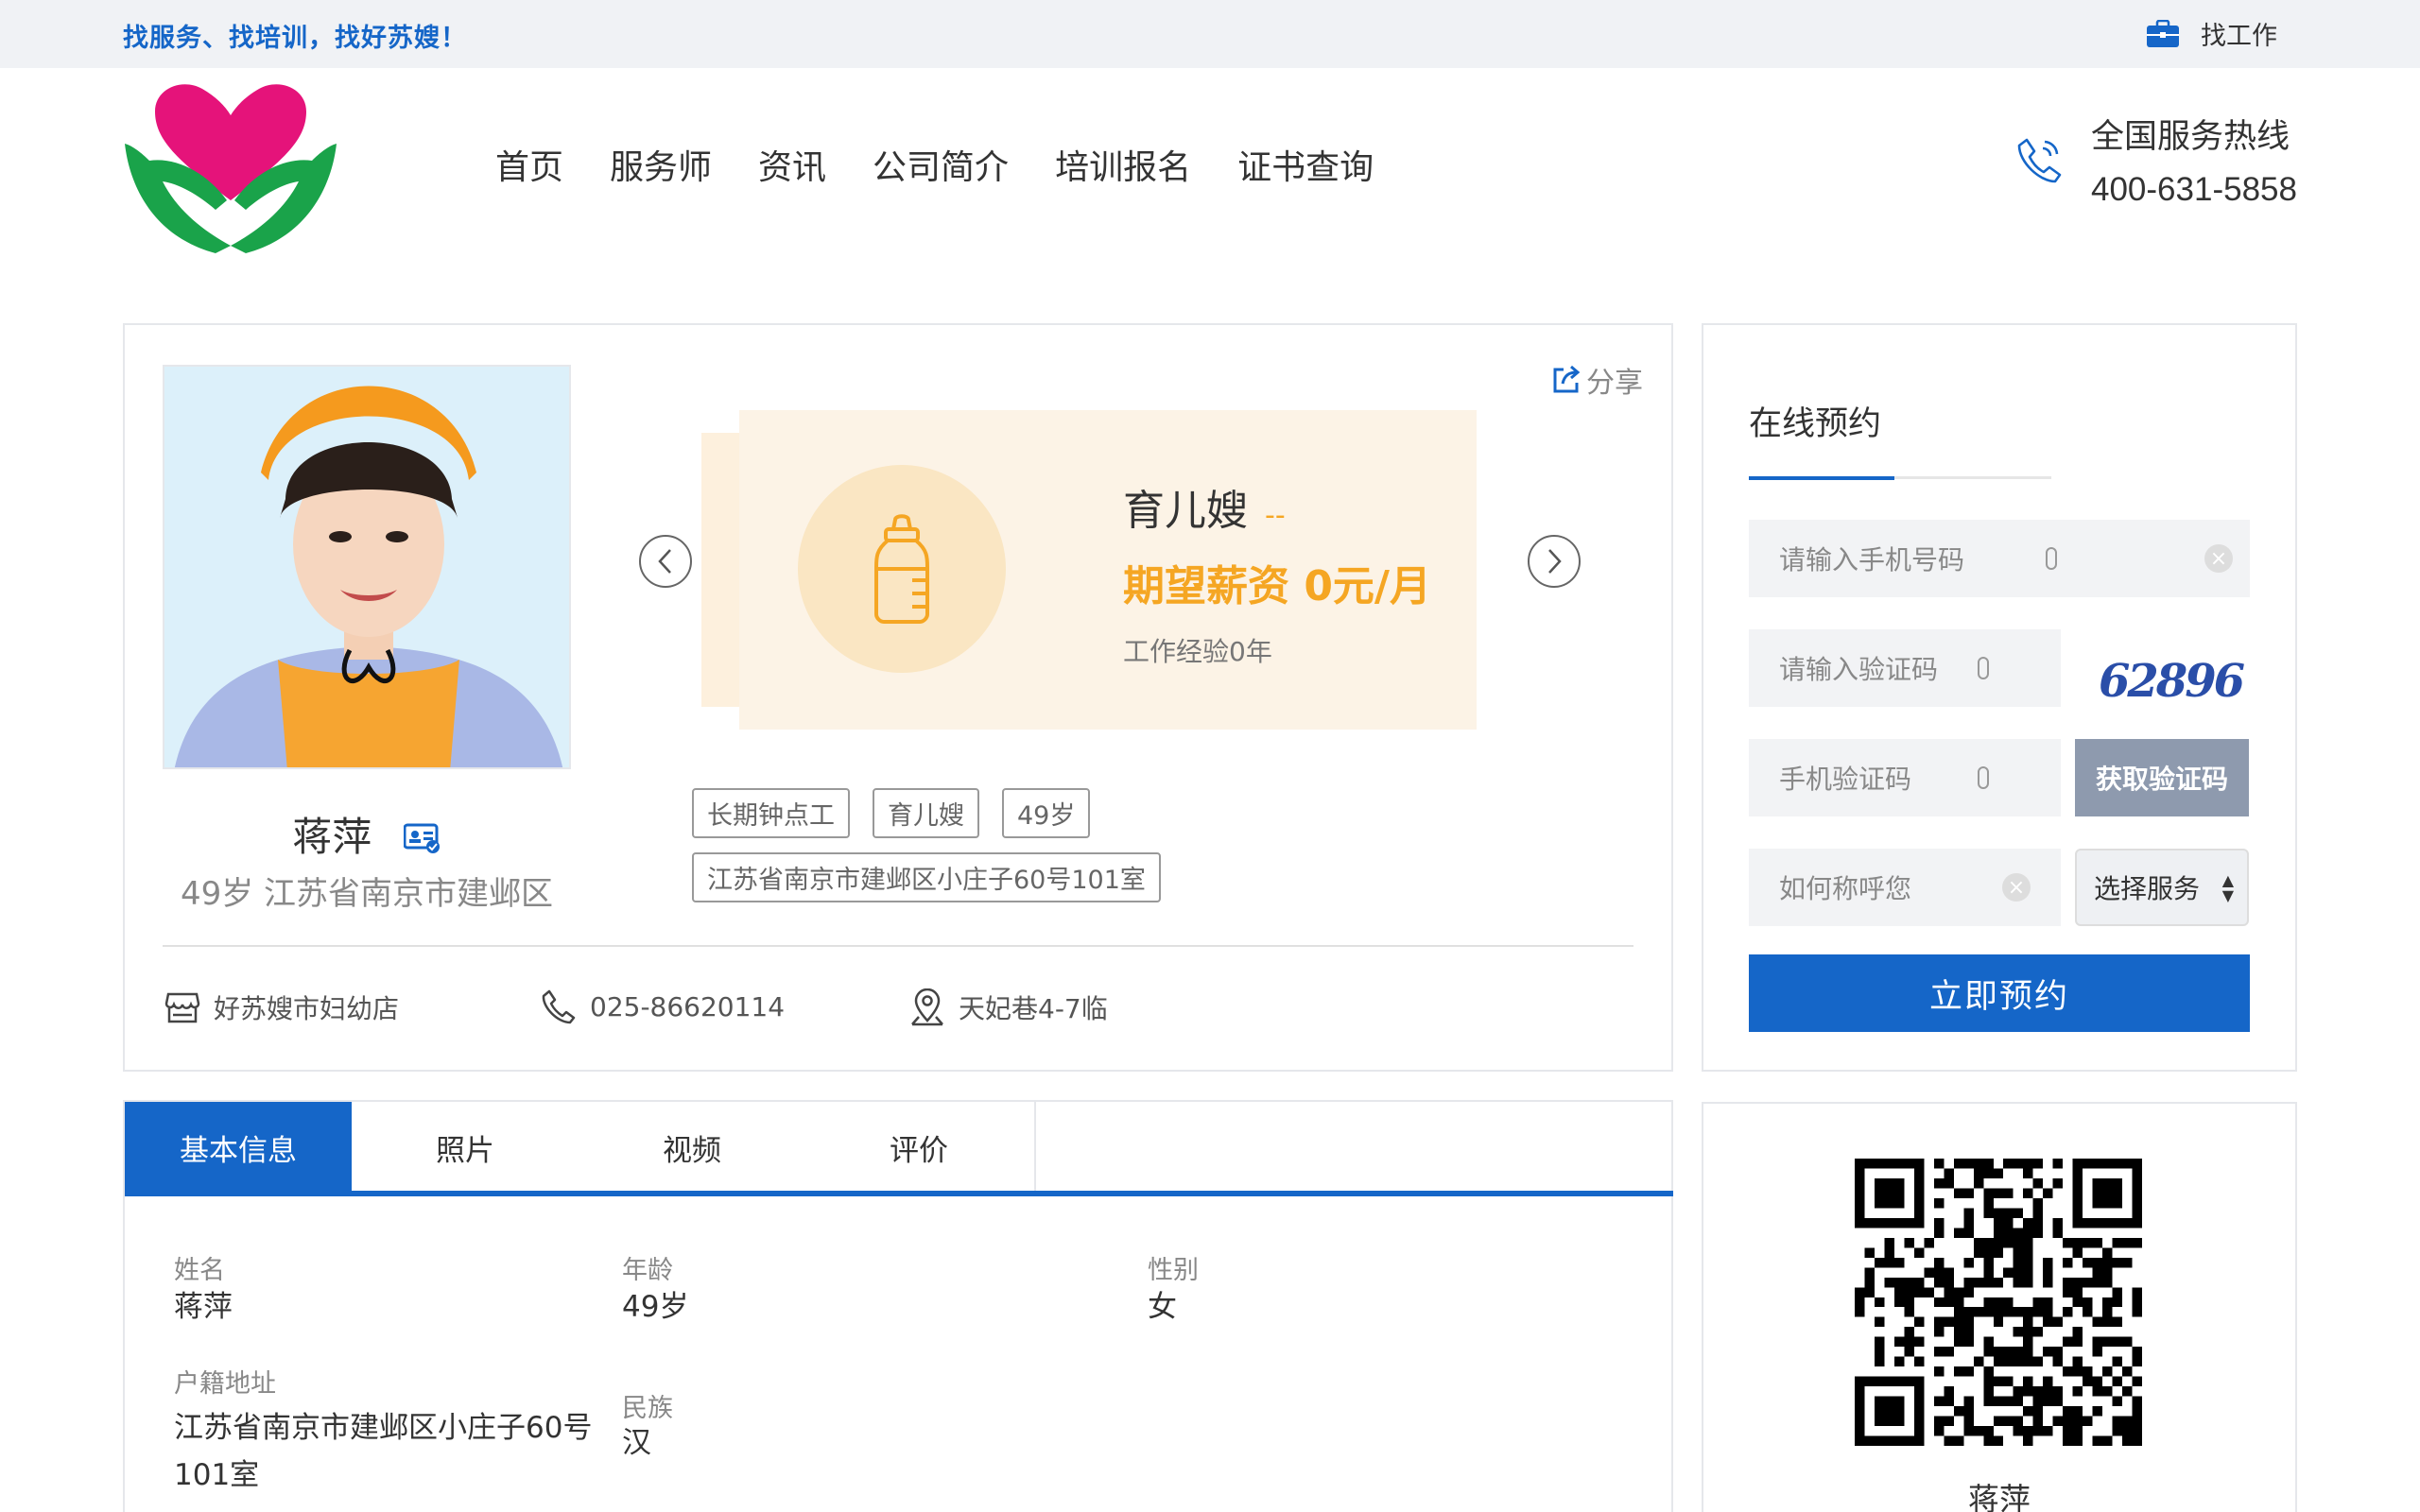 The height and width of the screenshot is (1512, 2420). I want to click on service-role-row: 育儿嫂 --, so click(1204, 506).